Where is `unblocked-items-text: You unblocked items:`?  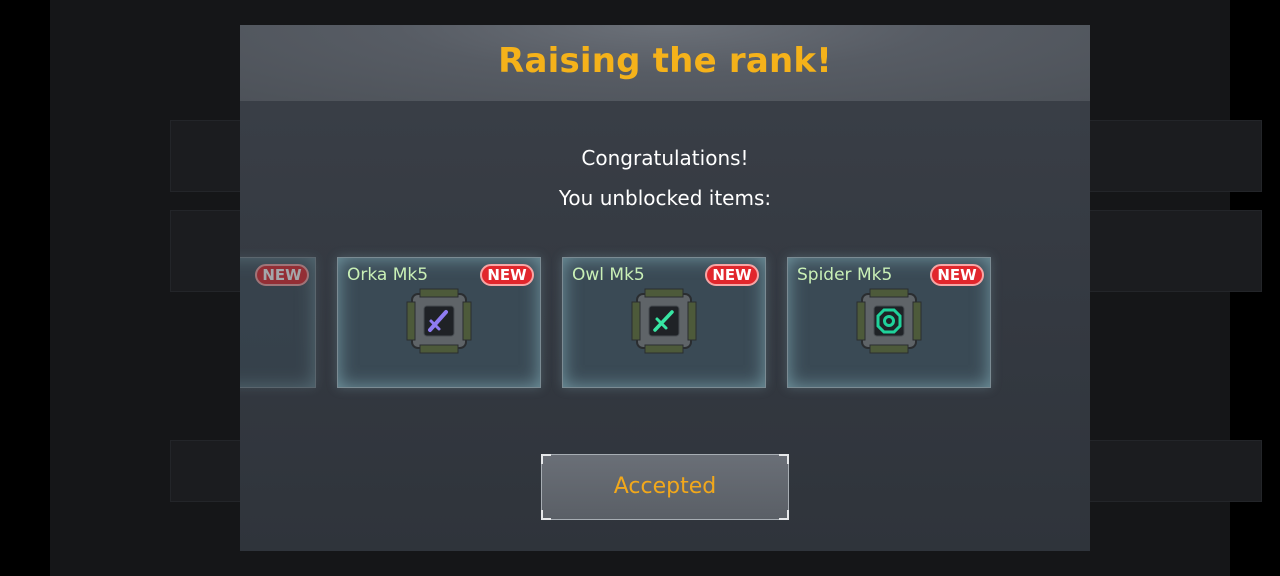
unblocked-items-text: You unblocked items: is located at coordinates (665, 198).